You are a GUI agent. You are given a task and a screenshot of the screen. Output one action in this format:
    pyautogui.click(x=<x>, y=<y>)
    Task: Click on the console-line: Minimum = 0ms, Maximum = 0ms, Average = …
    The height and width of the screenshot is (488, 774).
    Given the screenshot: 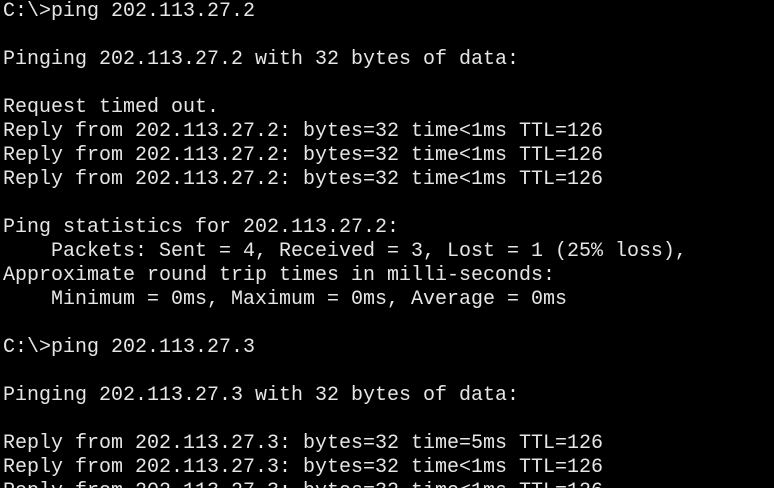 What is the action you would take?
    pyautogui.click(x=285, y=299)
    